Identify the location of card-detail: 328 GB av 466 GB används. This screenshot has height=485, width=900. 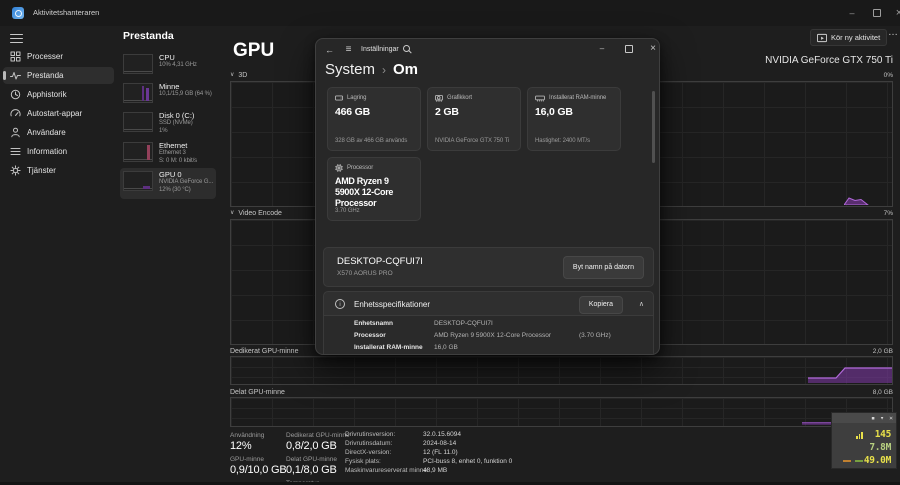
(371, 141).